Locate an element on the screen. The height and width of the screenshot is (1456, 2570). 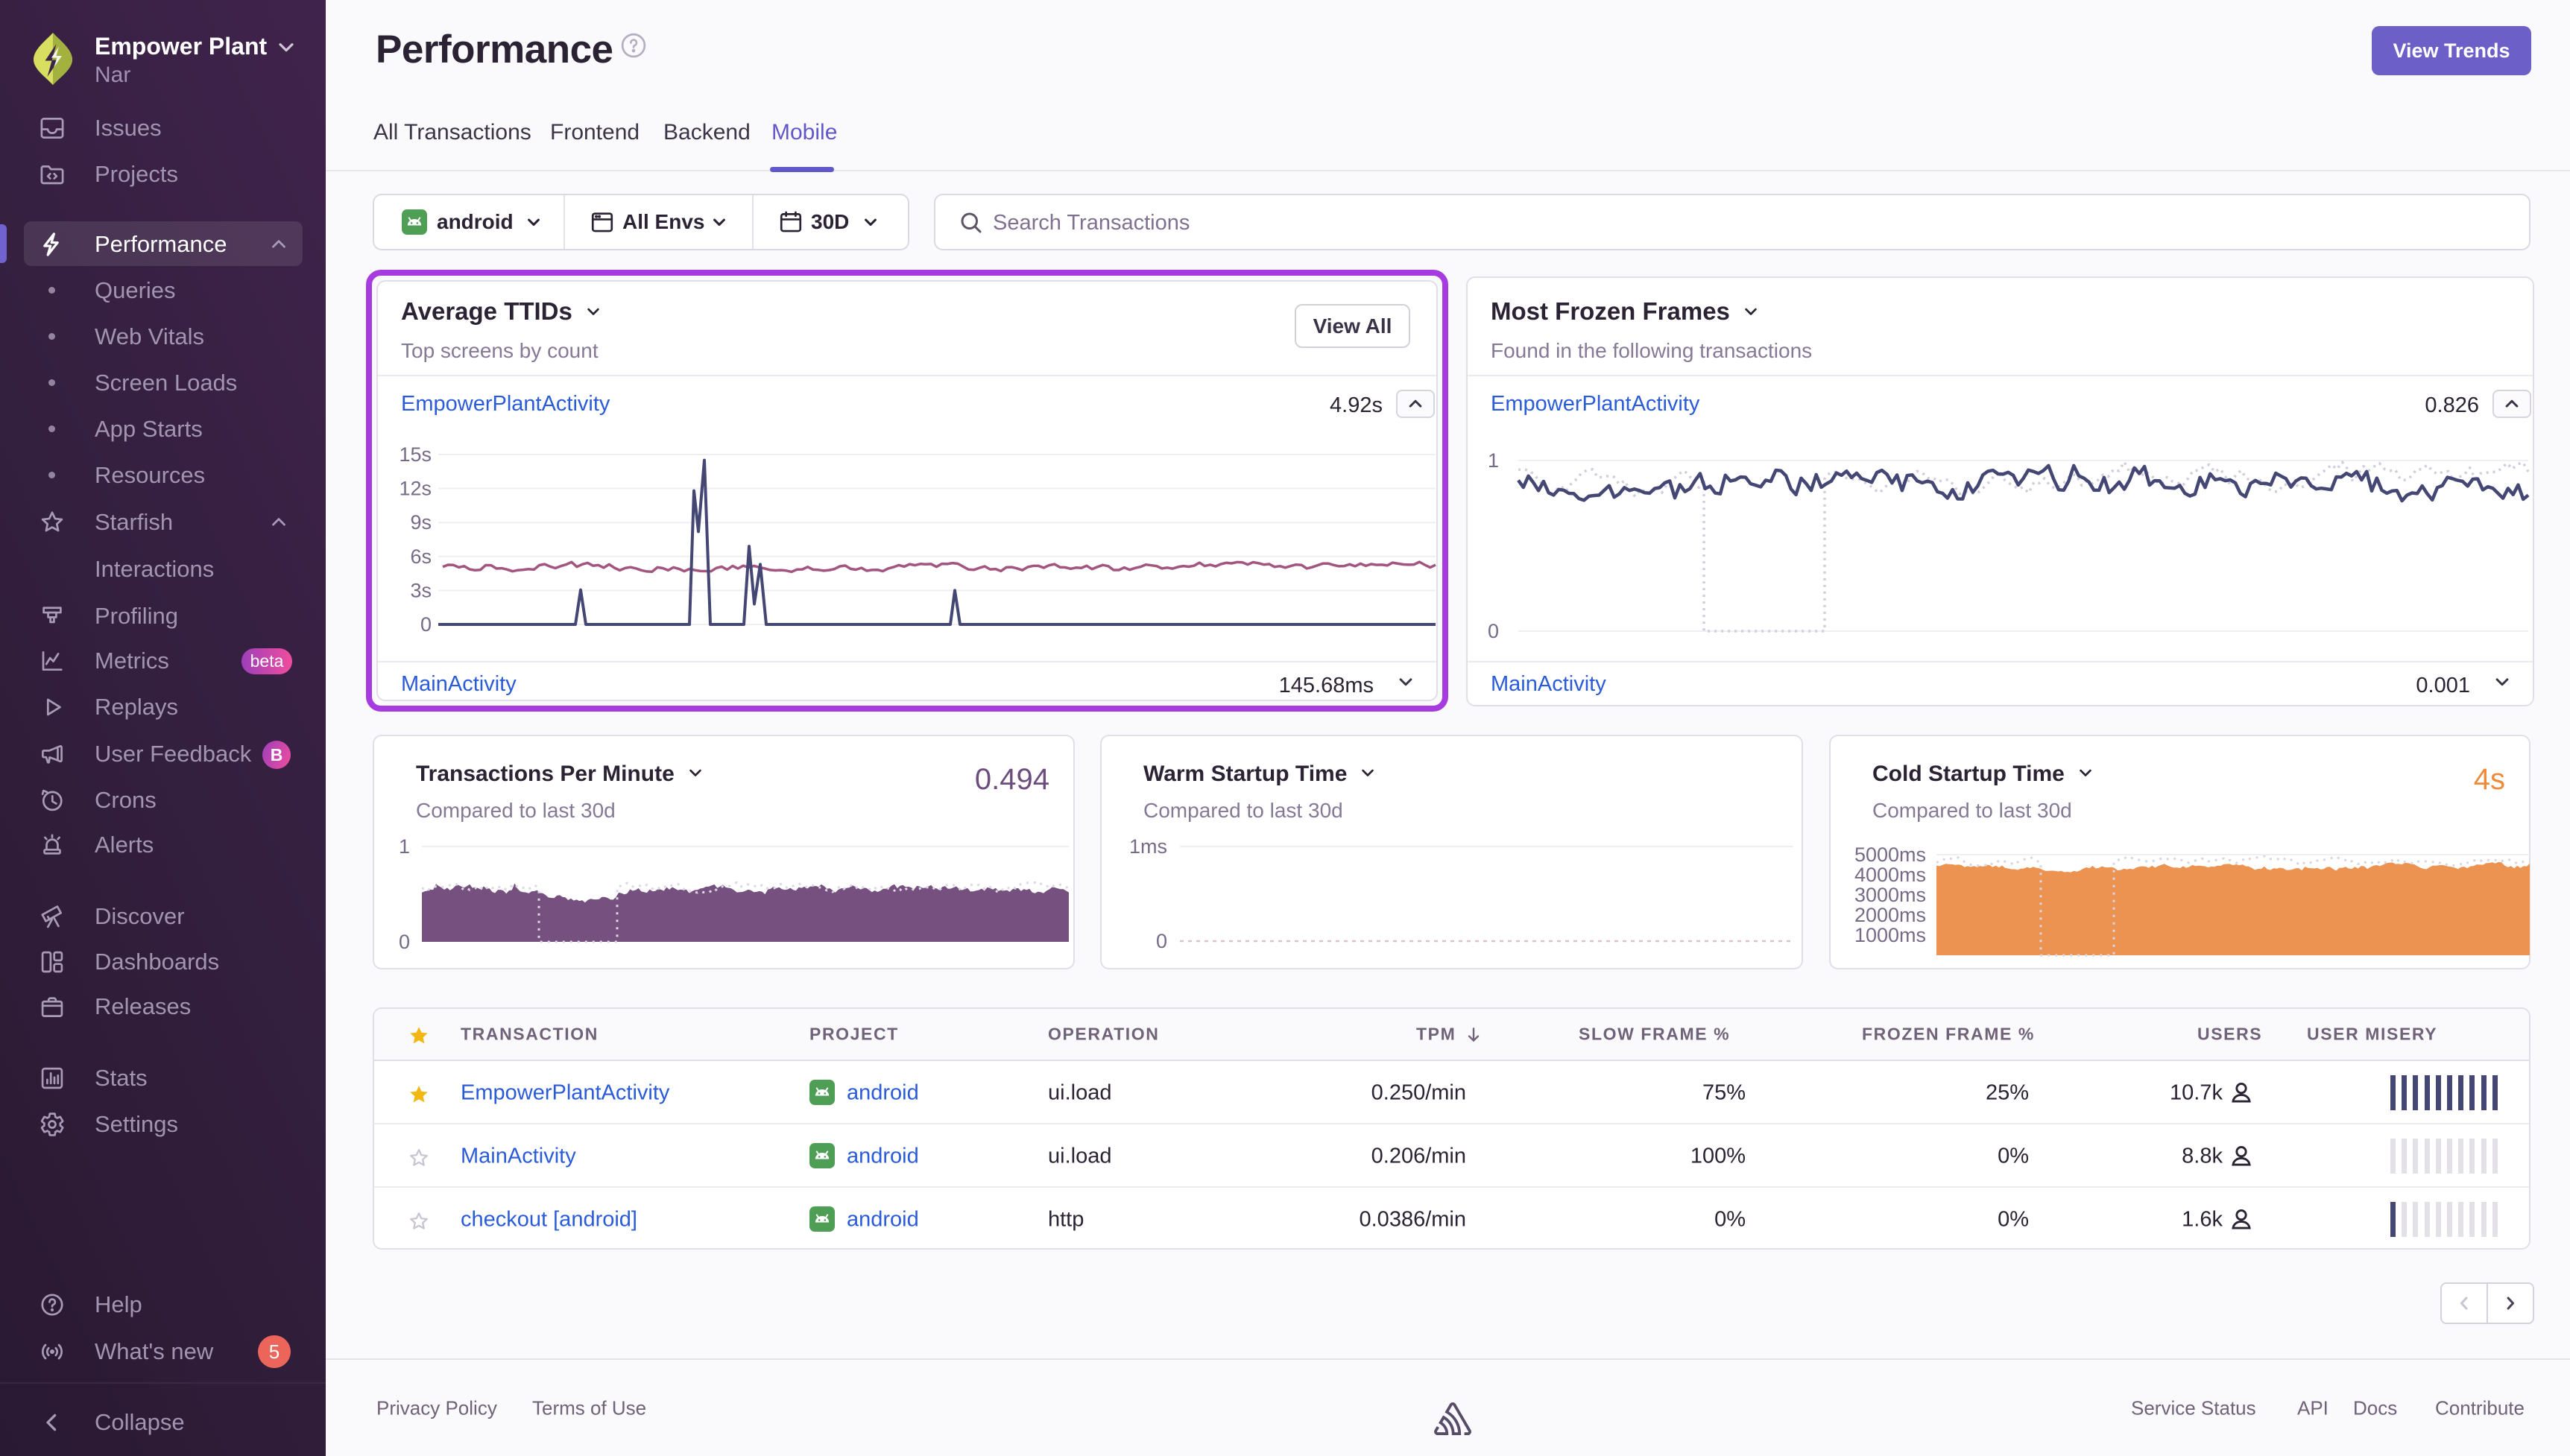
svg-text: 3s is located at coordinates (421, 590).